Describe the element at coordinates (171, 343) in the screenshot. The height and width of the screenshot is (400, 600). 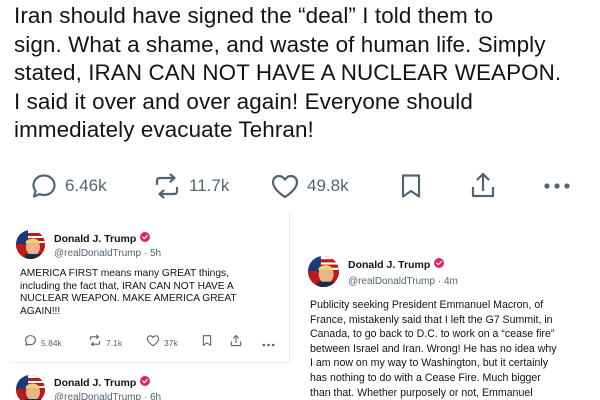
I see `like-count: 37k` at that location.